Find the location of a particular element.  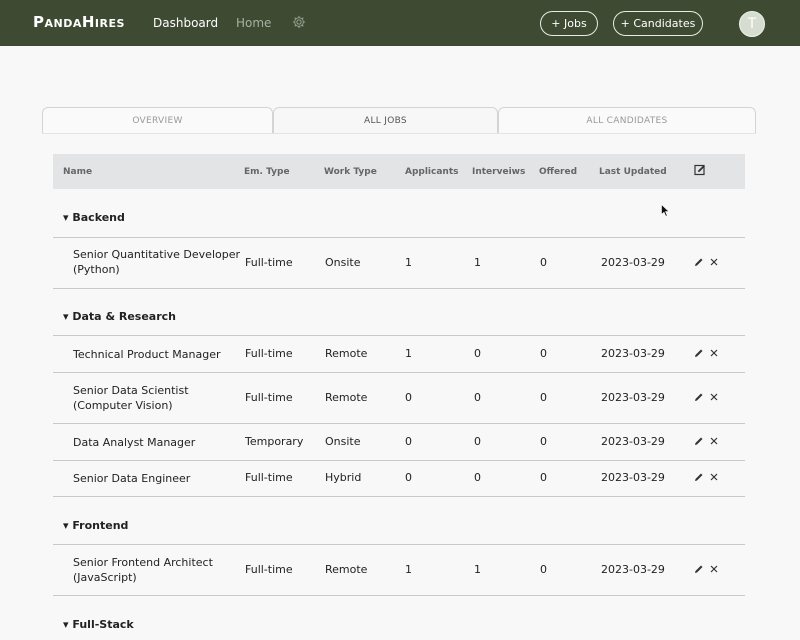

group-label: Full-Stack is located at coordinates (103, 624).